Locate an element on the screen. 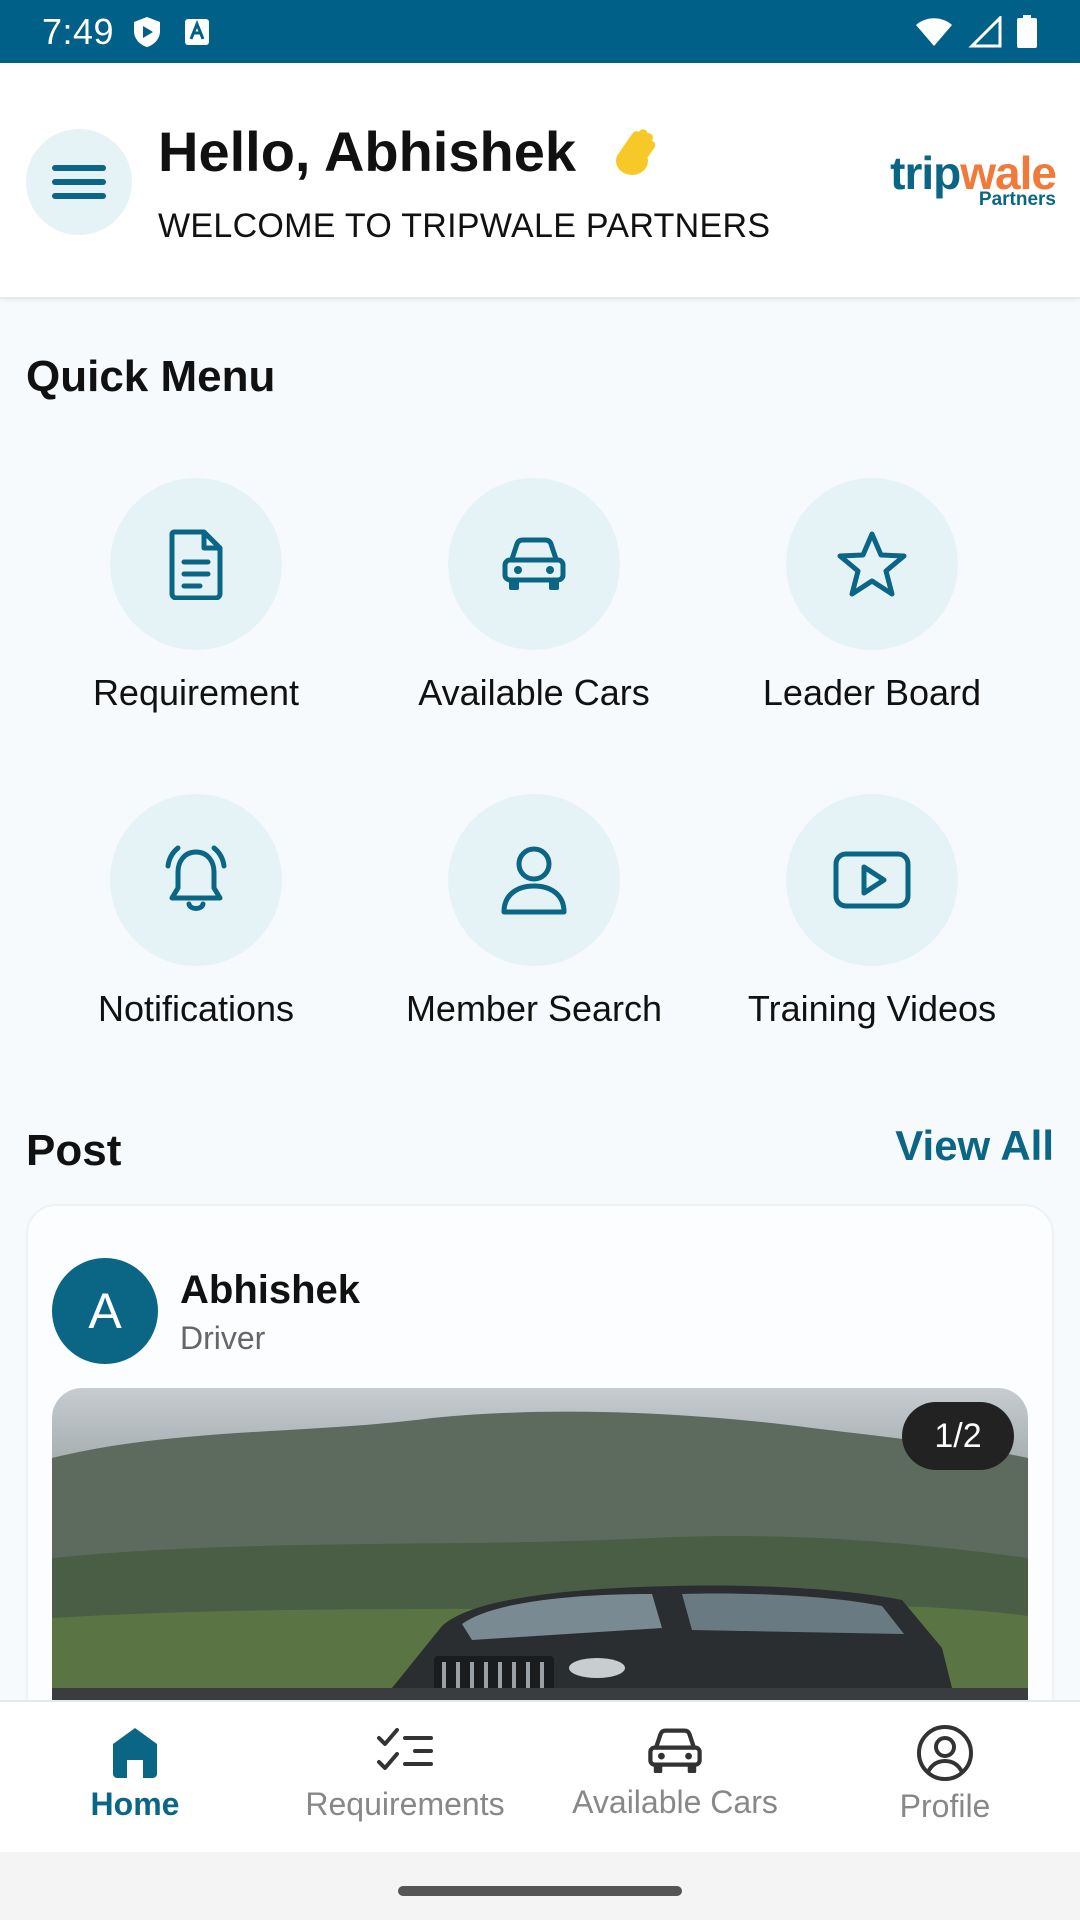  star-icon is located at coordinates (872, 564).